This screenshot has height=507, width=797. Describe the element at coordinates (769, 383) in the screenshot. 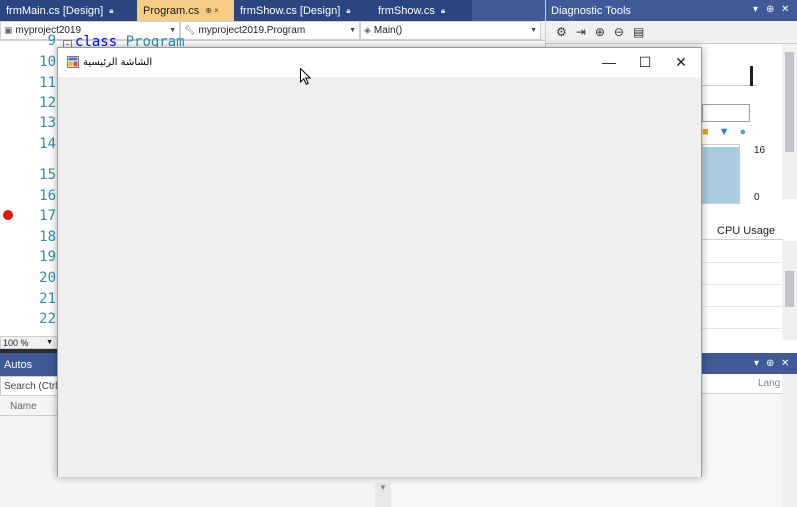

I see `language-column-label: Lang` at that location.